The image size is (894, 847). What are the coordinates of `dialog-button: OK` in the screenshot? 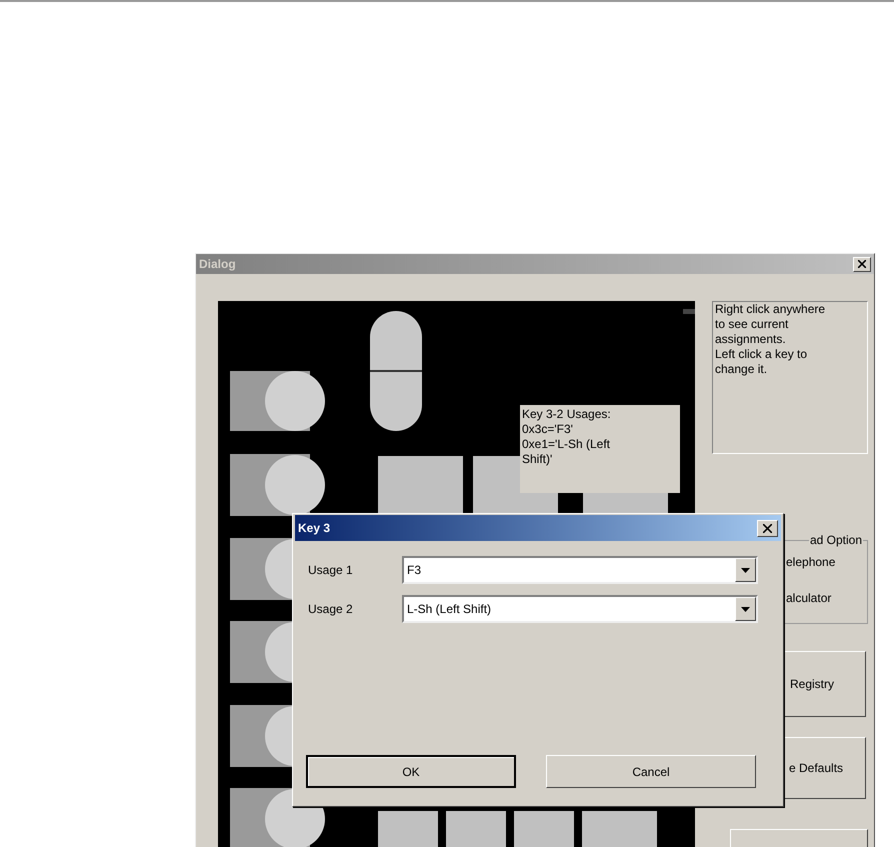 It's located at (411, 771).